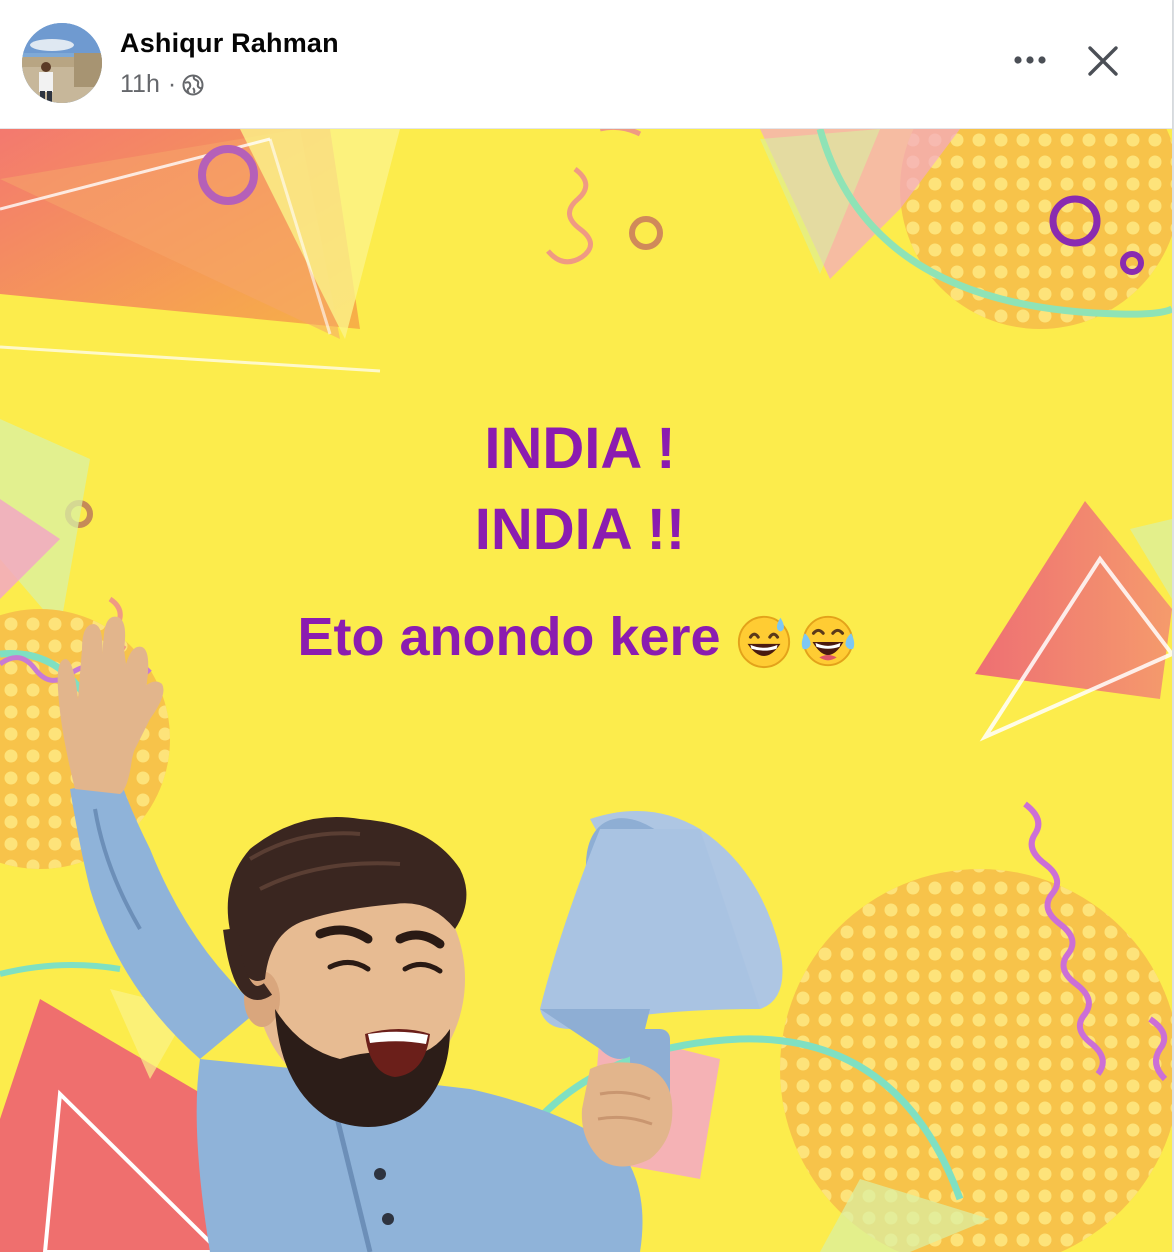 The width and height of the screenshot is (1174, 1252). I want to click on avatar-photo, so click(62, 63).